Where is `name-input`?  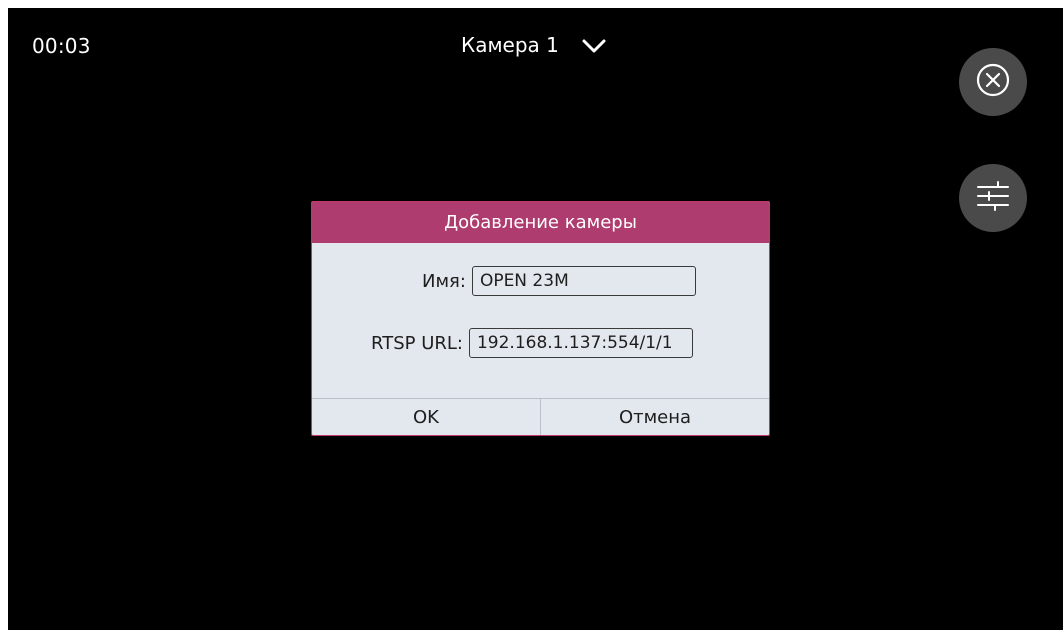
name-input is located at coordinates (583, 281).